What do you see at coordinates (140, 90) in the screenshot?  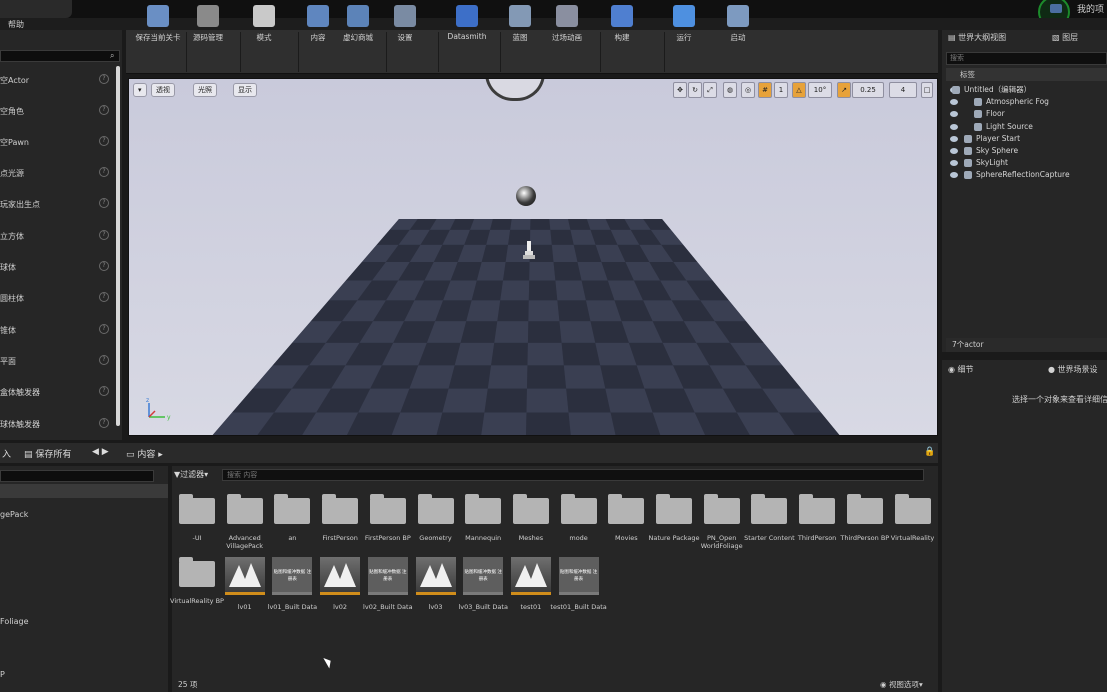 I see `viewport-options-button: ▾` at bounding box center [140, 90].